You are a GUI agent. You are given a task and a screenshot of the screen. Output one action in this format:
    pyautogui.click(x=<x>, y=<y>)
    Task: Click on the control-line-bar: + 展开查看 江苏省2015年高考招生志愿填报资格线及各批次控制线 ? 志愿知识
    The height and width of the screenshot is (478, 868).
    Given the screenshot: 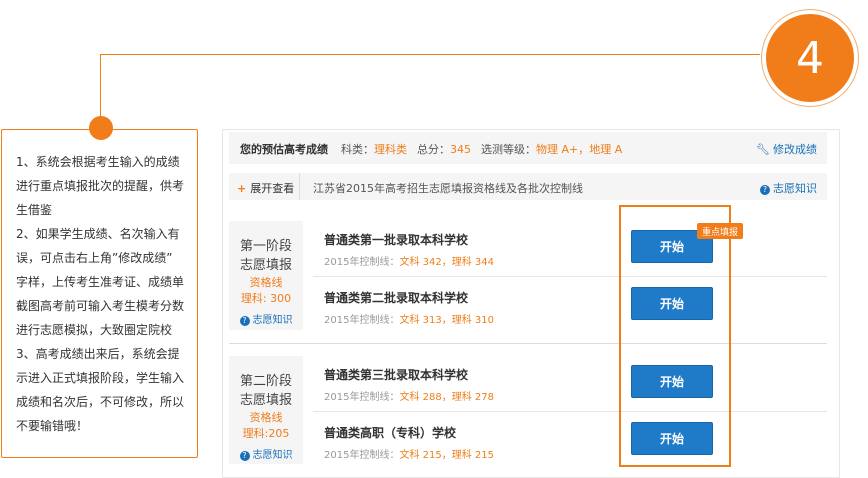 What is the action you would take?
    pyautogui.click(x=528, y=186)
    